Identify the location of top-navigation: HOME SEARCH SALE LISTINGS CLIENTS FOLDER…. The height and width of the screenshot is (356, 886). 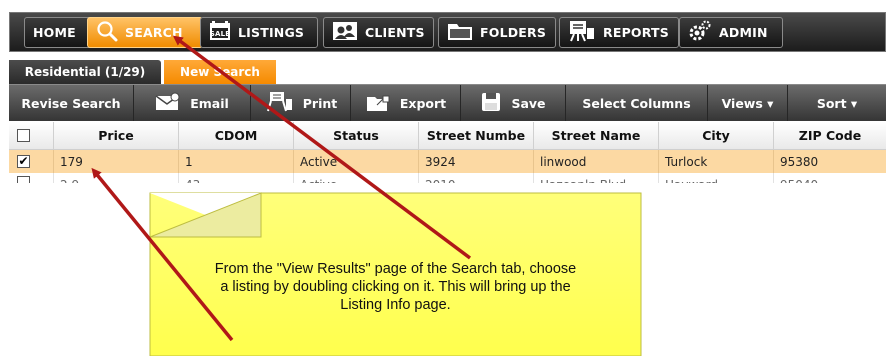
(447, 32).